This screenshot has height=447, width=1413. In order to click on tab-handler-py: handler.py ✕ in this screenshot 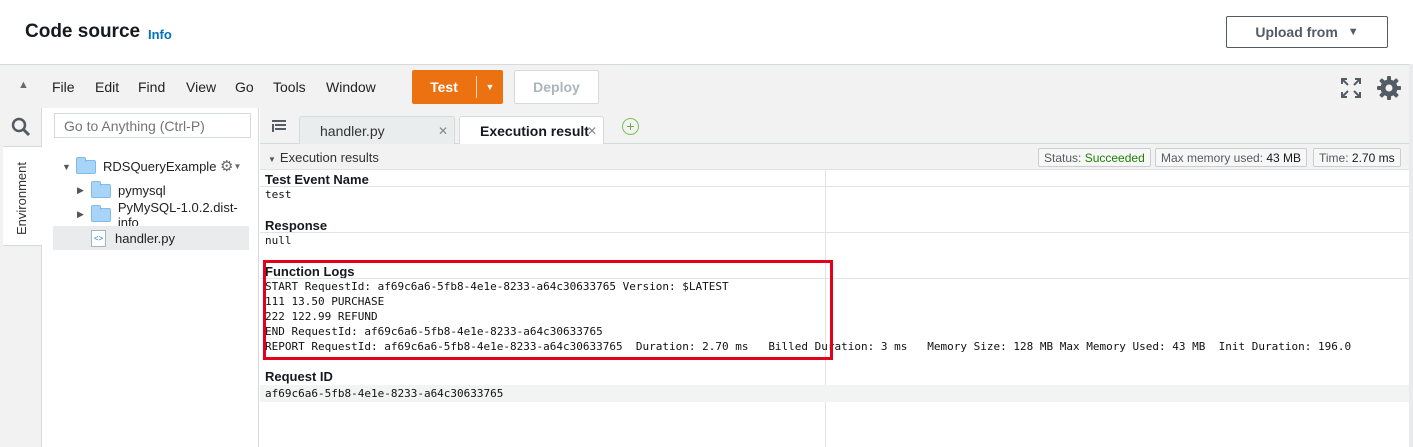, I will do `click(377, 130)`.